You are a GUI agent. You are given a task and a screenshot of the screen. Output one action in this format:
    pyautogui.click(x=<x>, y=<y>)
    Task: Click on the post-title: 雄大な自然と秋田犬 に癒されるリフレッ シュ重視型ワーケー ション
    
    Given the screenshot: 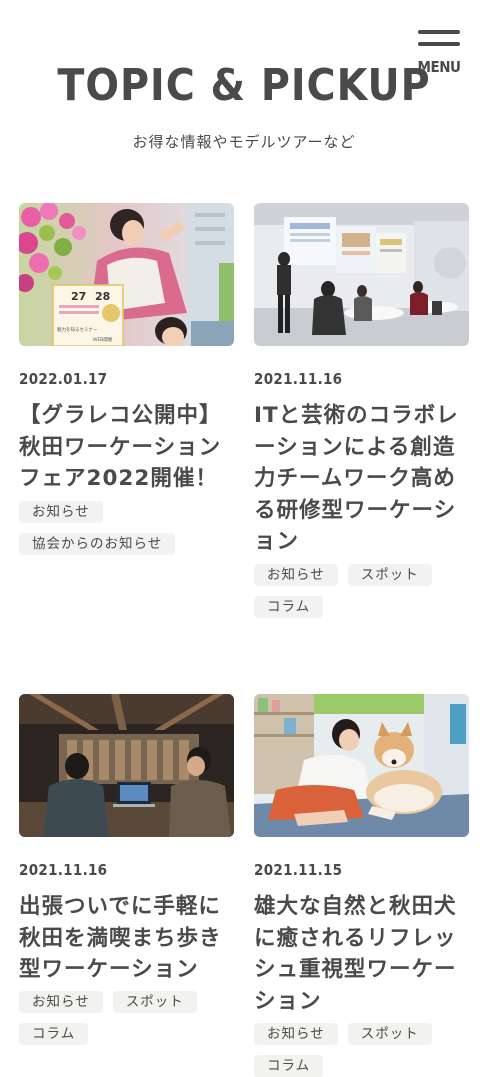 What is the action you would take?
    pyautogui.click(x=361, y=954)
    